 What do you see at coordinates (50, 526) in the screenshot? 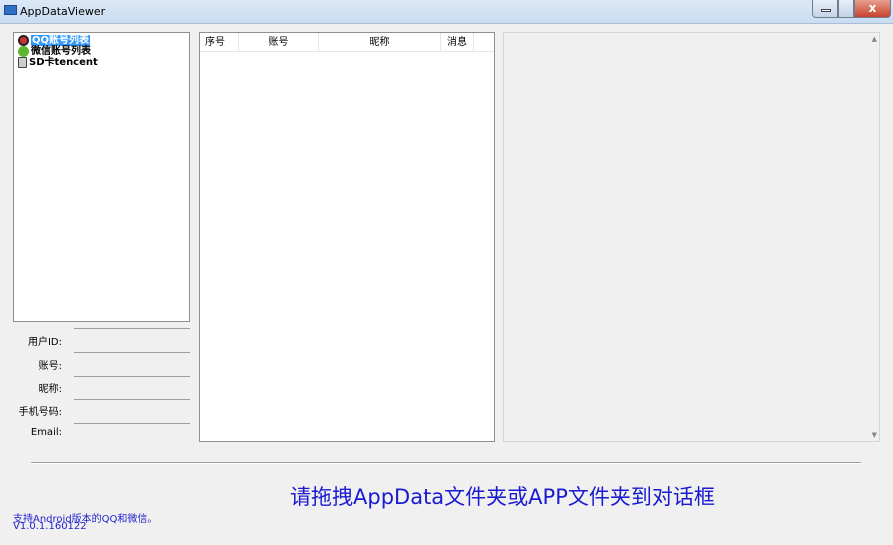
I see `version-text: V1.0.1.160122` at bounding box center [50, 526].